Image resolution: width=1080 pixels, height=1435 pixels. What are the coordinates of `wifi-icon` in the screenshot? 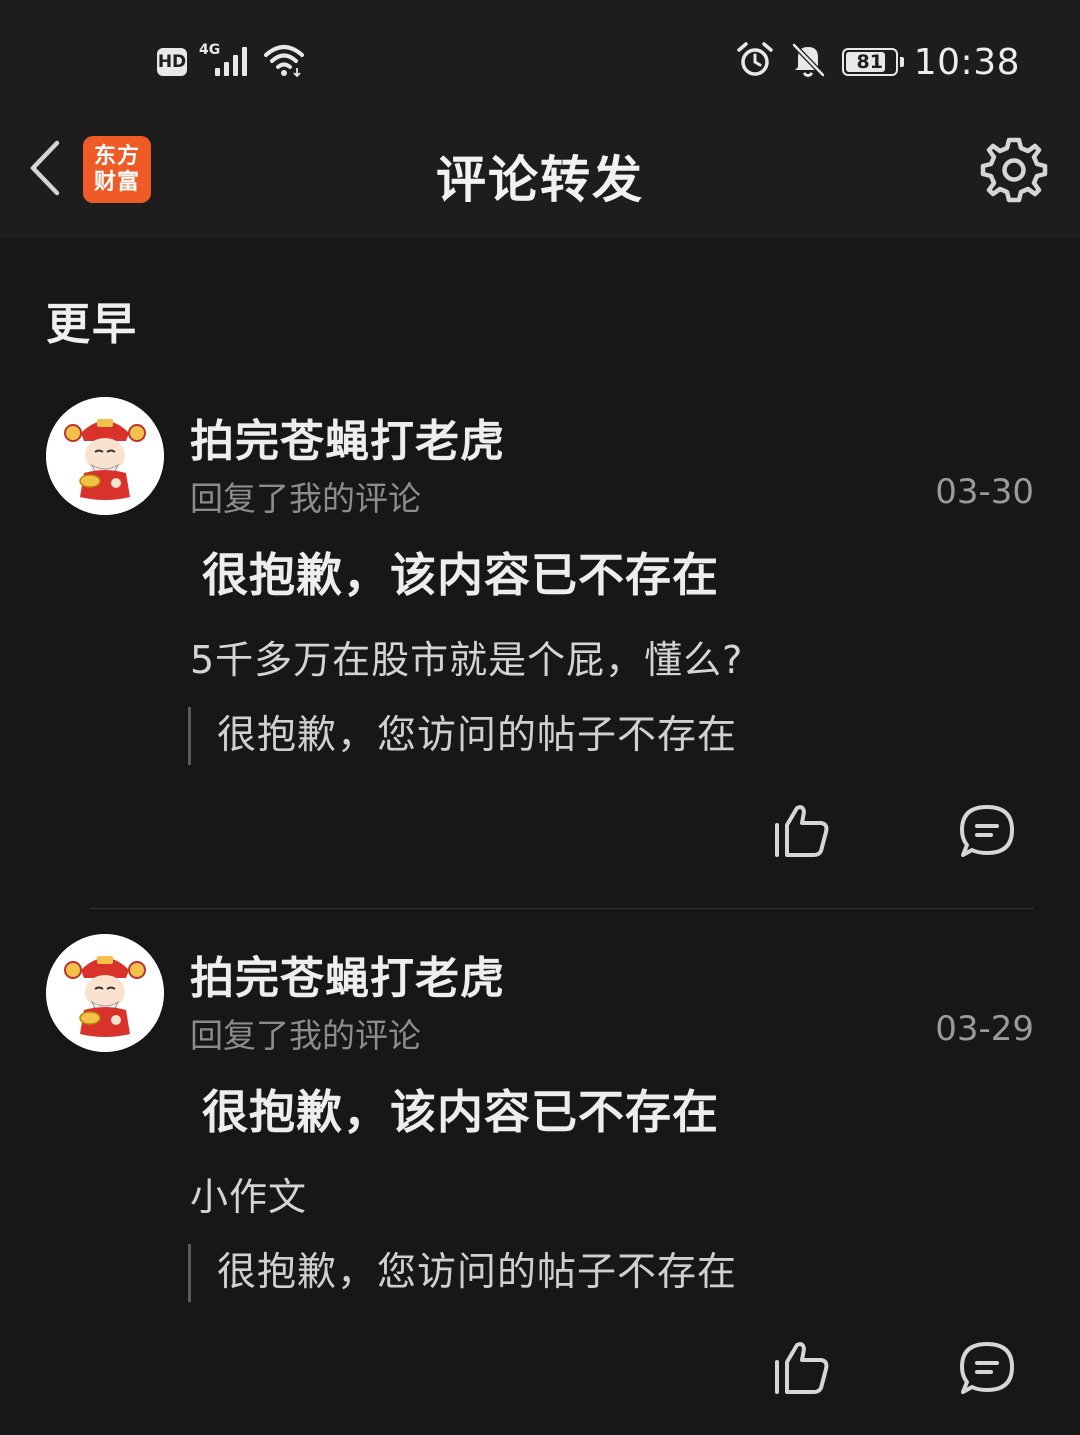 It's located at (284, 62).